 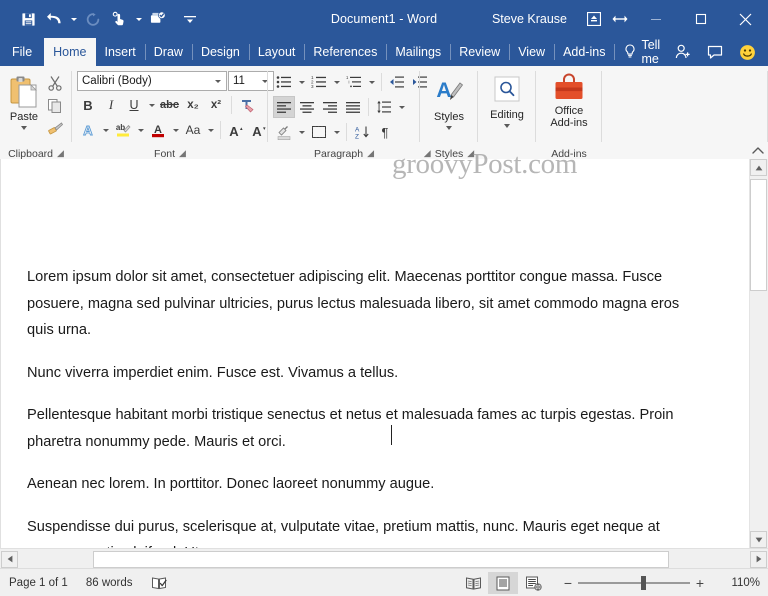 I want to click on vertical-scrollbar, so click(x=758, y=353).